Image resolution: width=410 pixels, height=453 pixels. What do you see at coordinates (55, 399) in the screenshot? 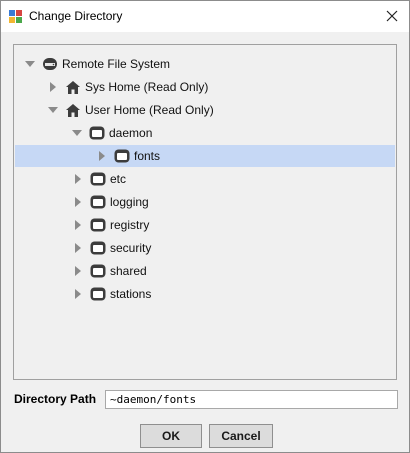
I see `directory-path-label: Directory Path` at bounding box center [55, 399].